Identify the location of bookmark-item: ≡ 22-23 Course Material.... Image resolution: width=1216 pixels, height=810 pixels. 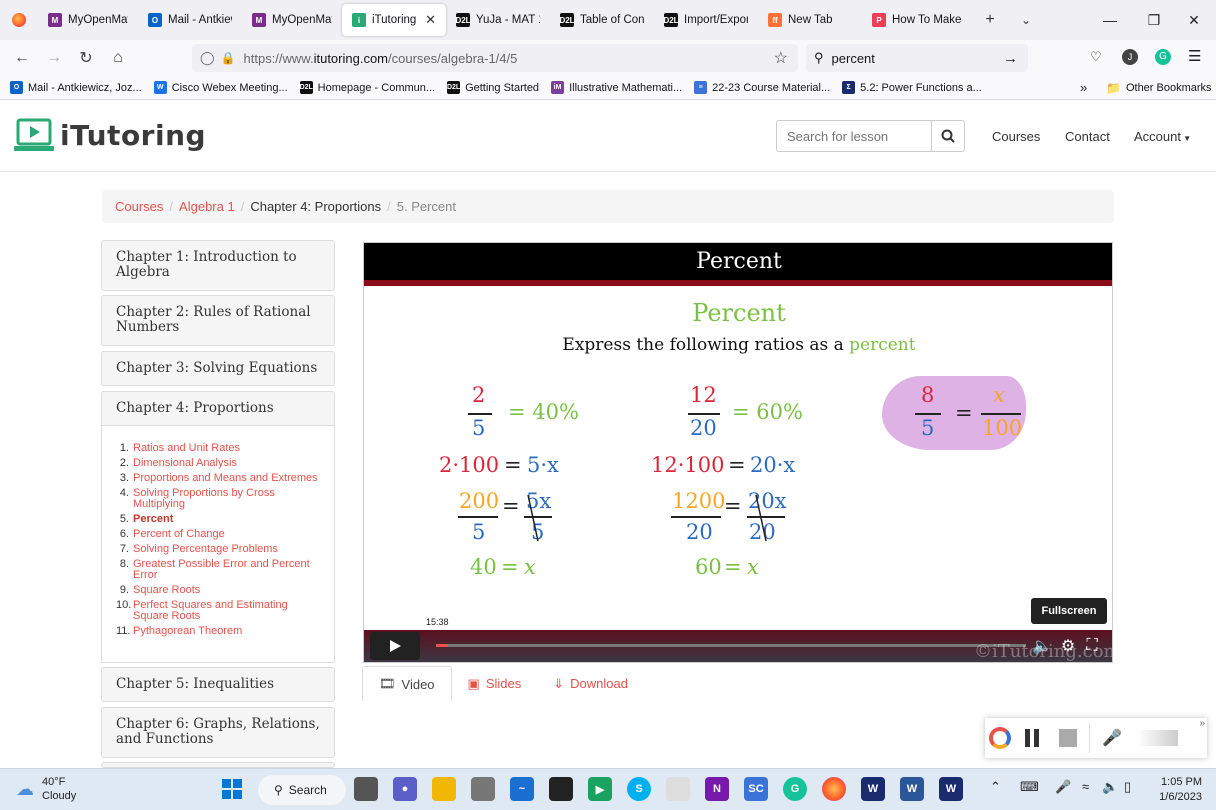
(762, 87).